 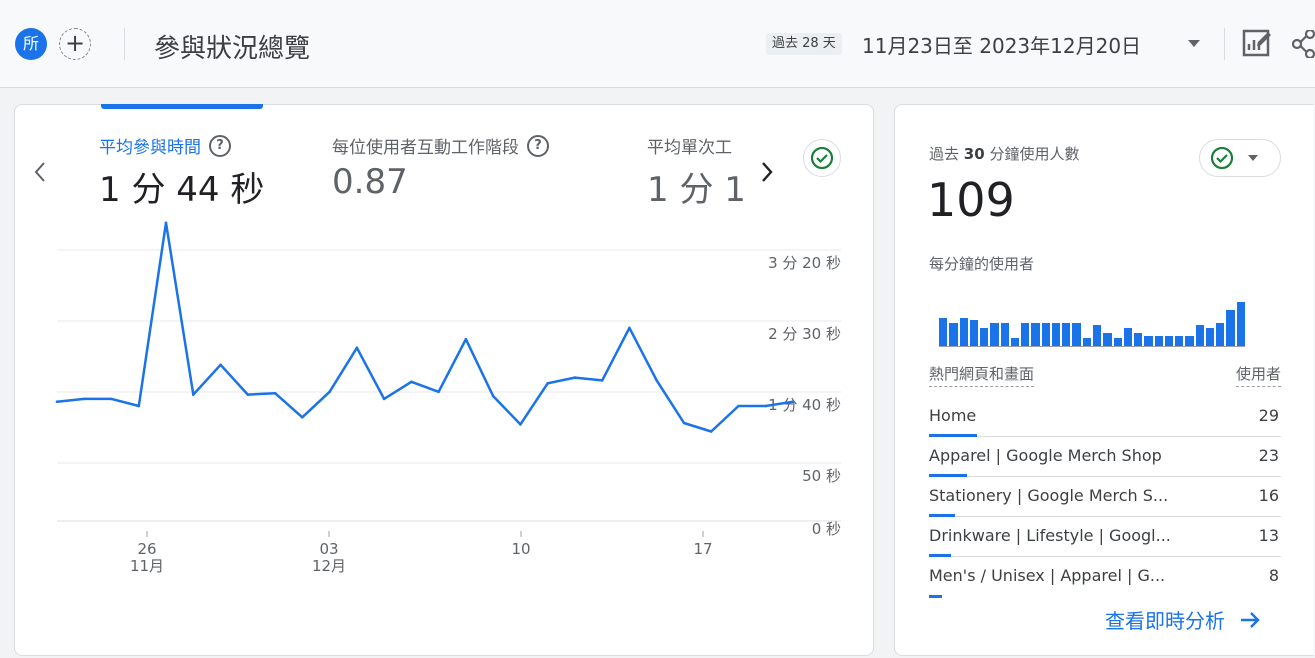 I want to click on users-column-header: 使用者, so click(x=1258, y=375).